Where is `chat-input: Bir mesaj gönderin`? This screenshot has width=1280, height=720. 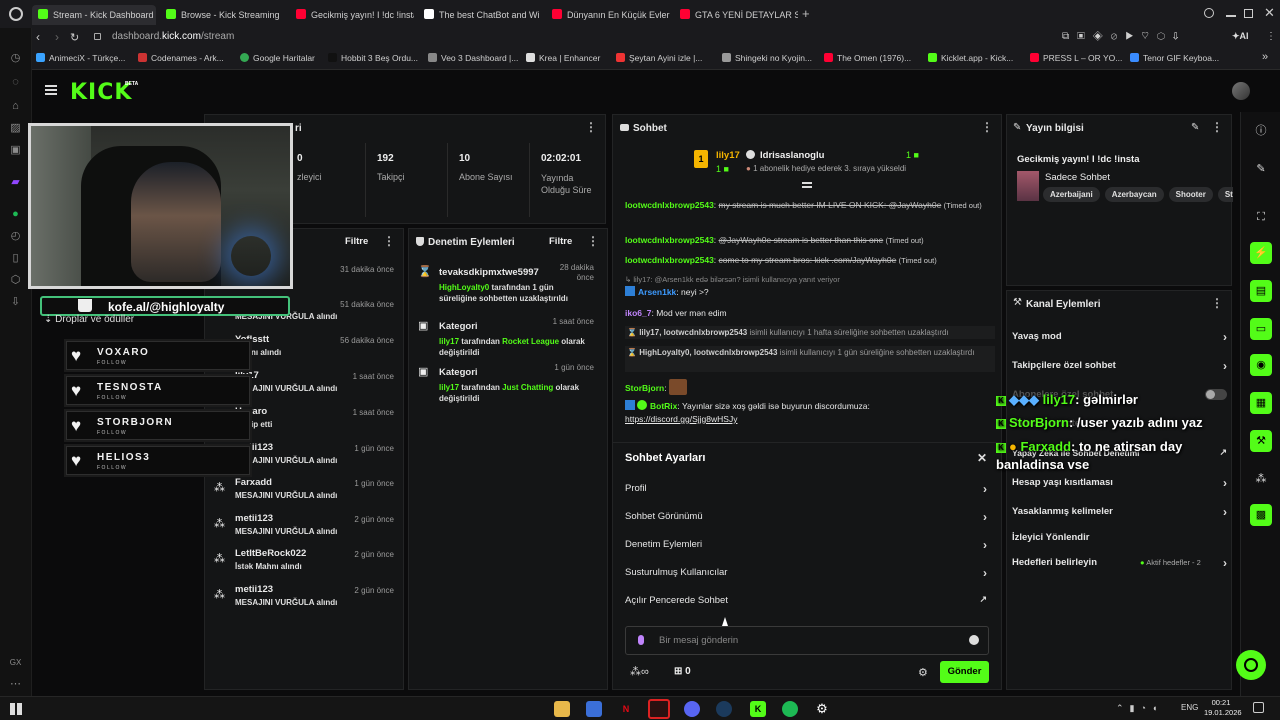
chat-input: Bir mesaj gönderin is located at coordinates (807, 640).